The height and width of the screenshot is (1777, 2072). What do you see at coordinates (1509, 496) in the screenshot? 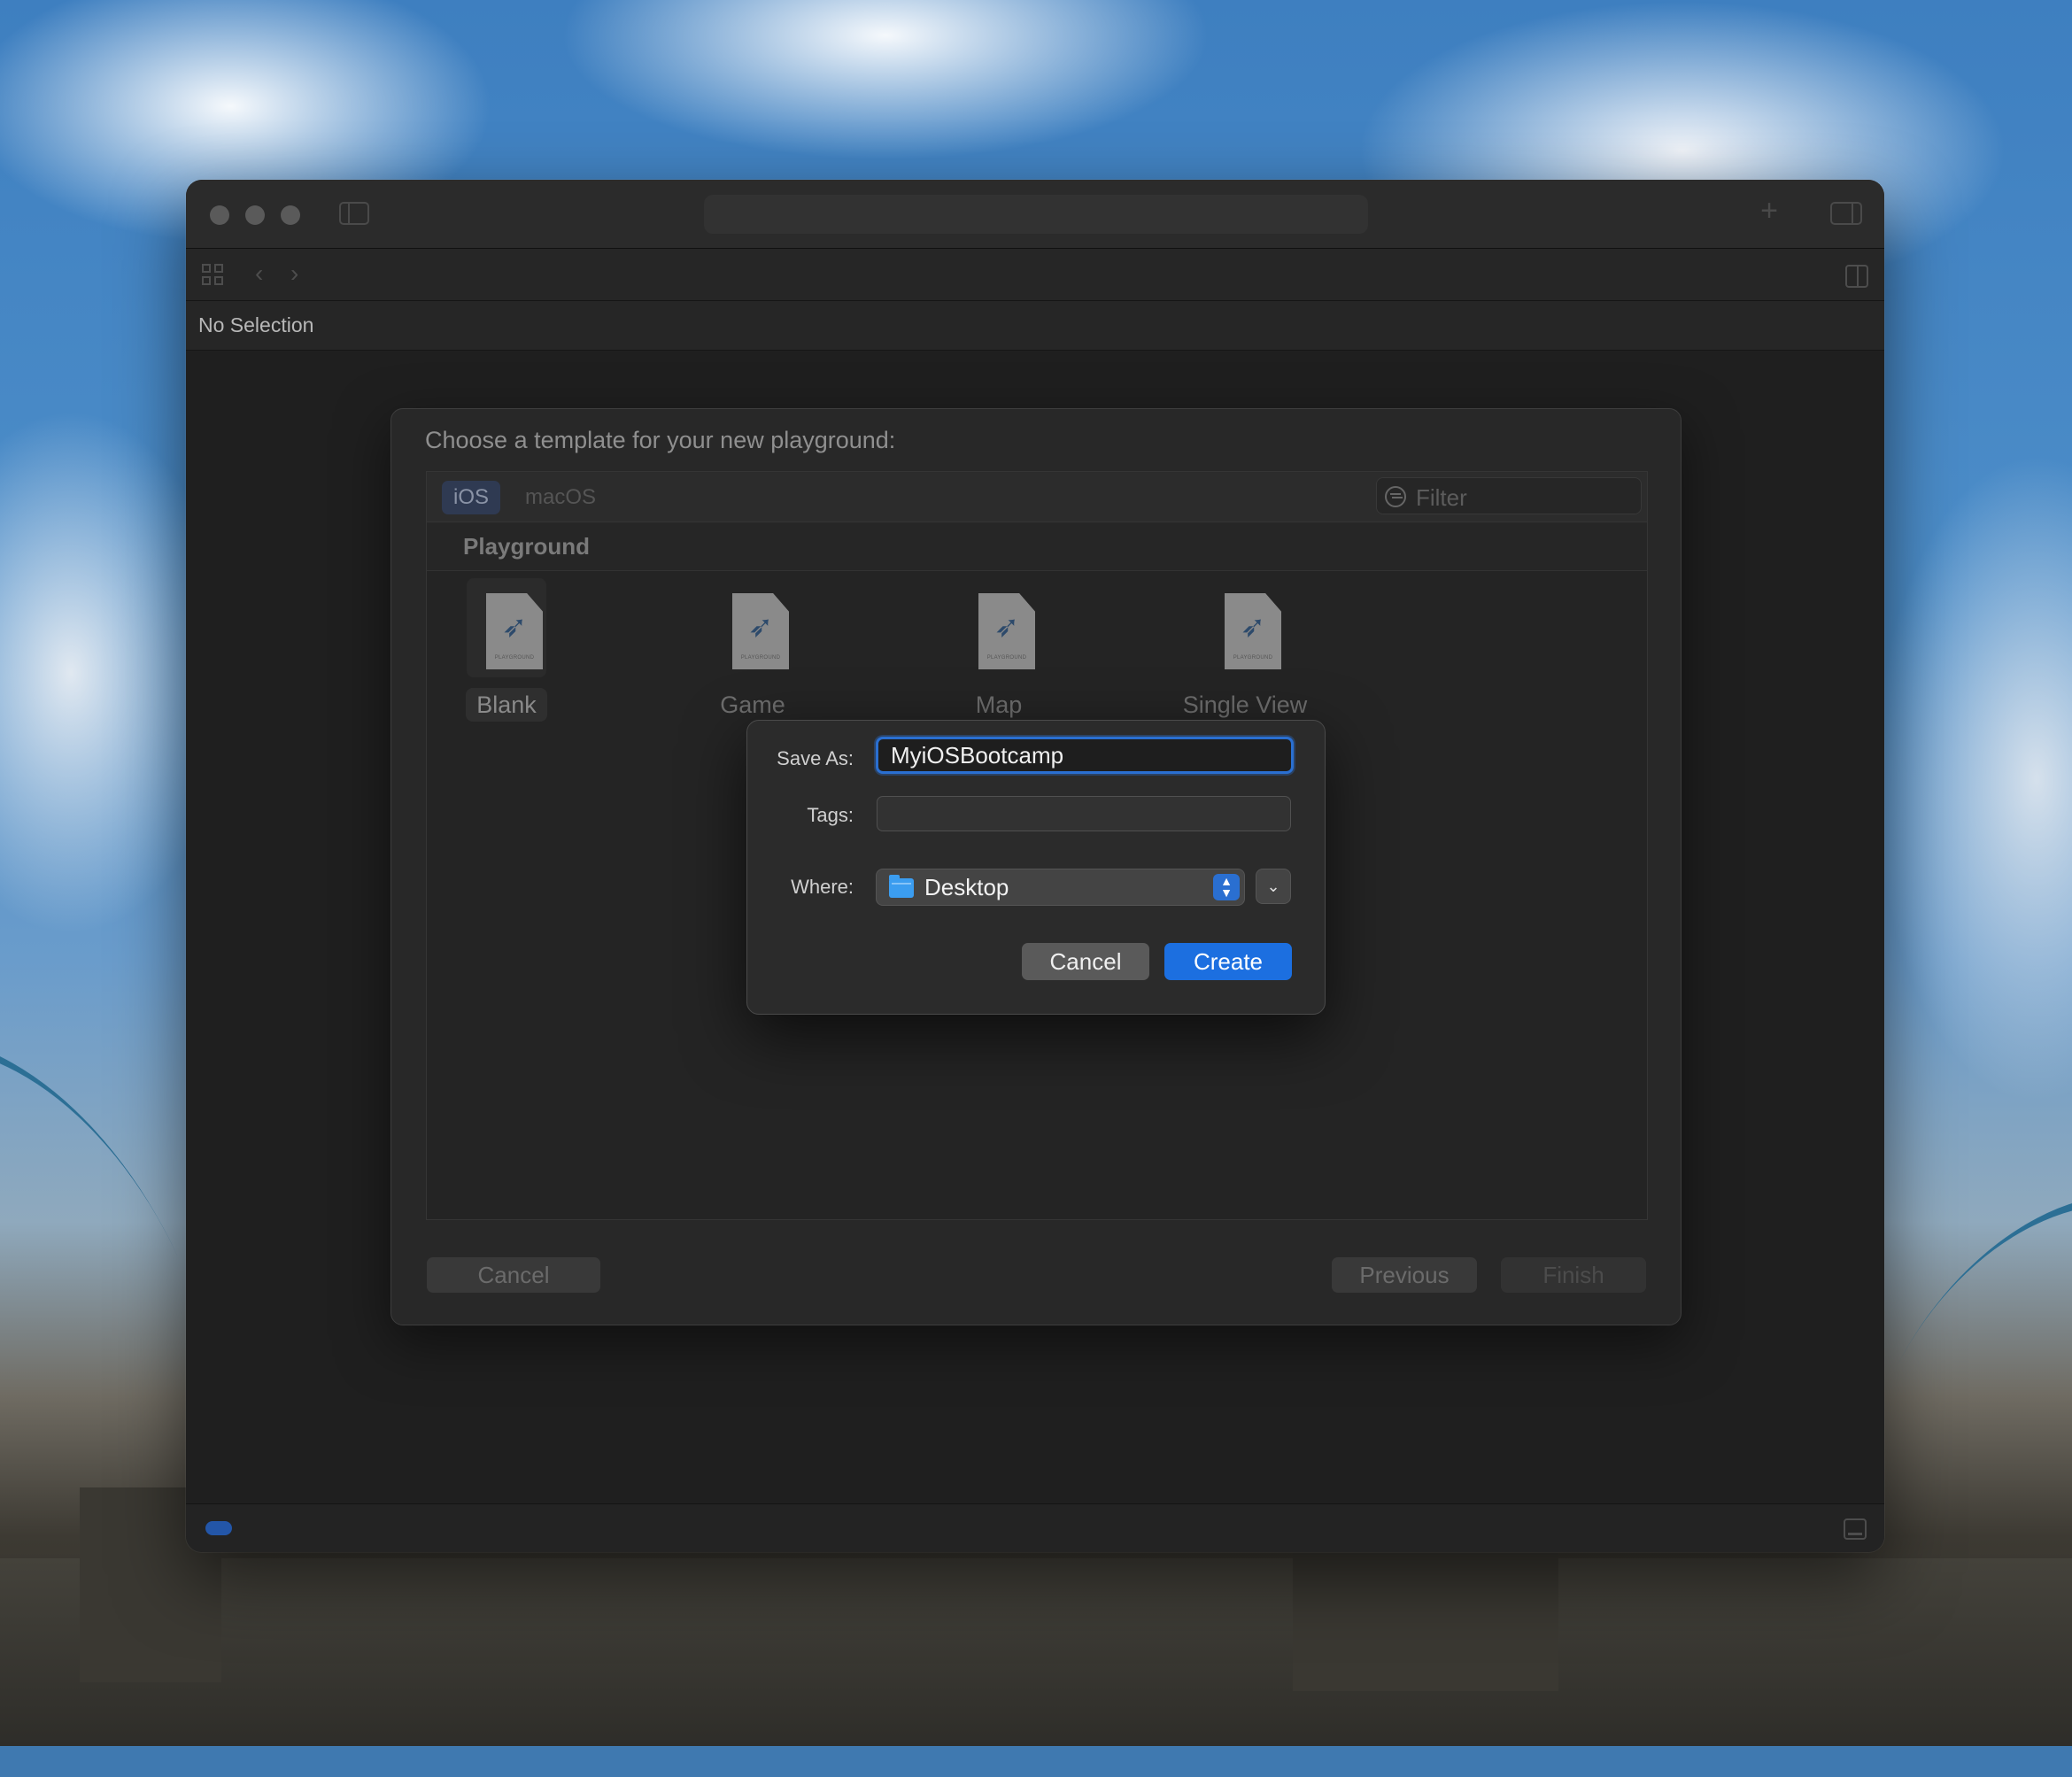
I see `filter-field: Filter` at bounding box center [1509, 496].